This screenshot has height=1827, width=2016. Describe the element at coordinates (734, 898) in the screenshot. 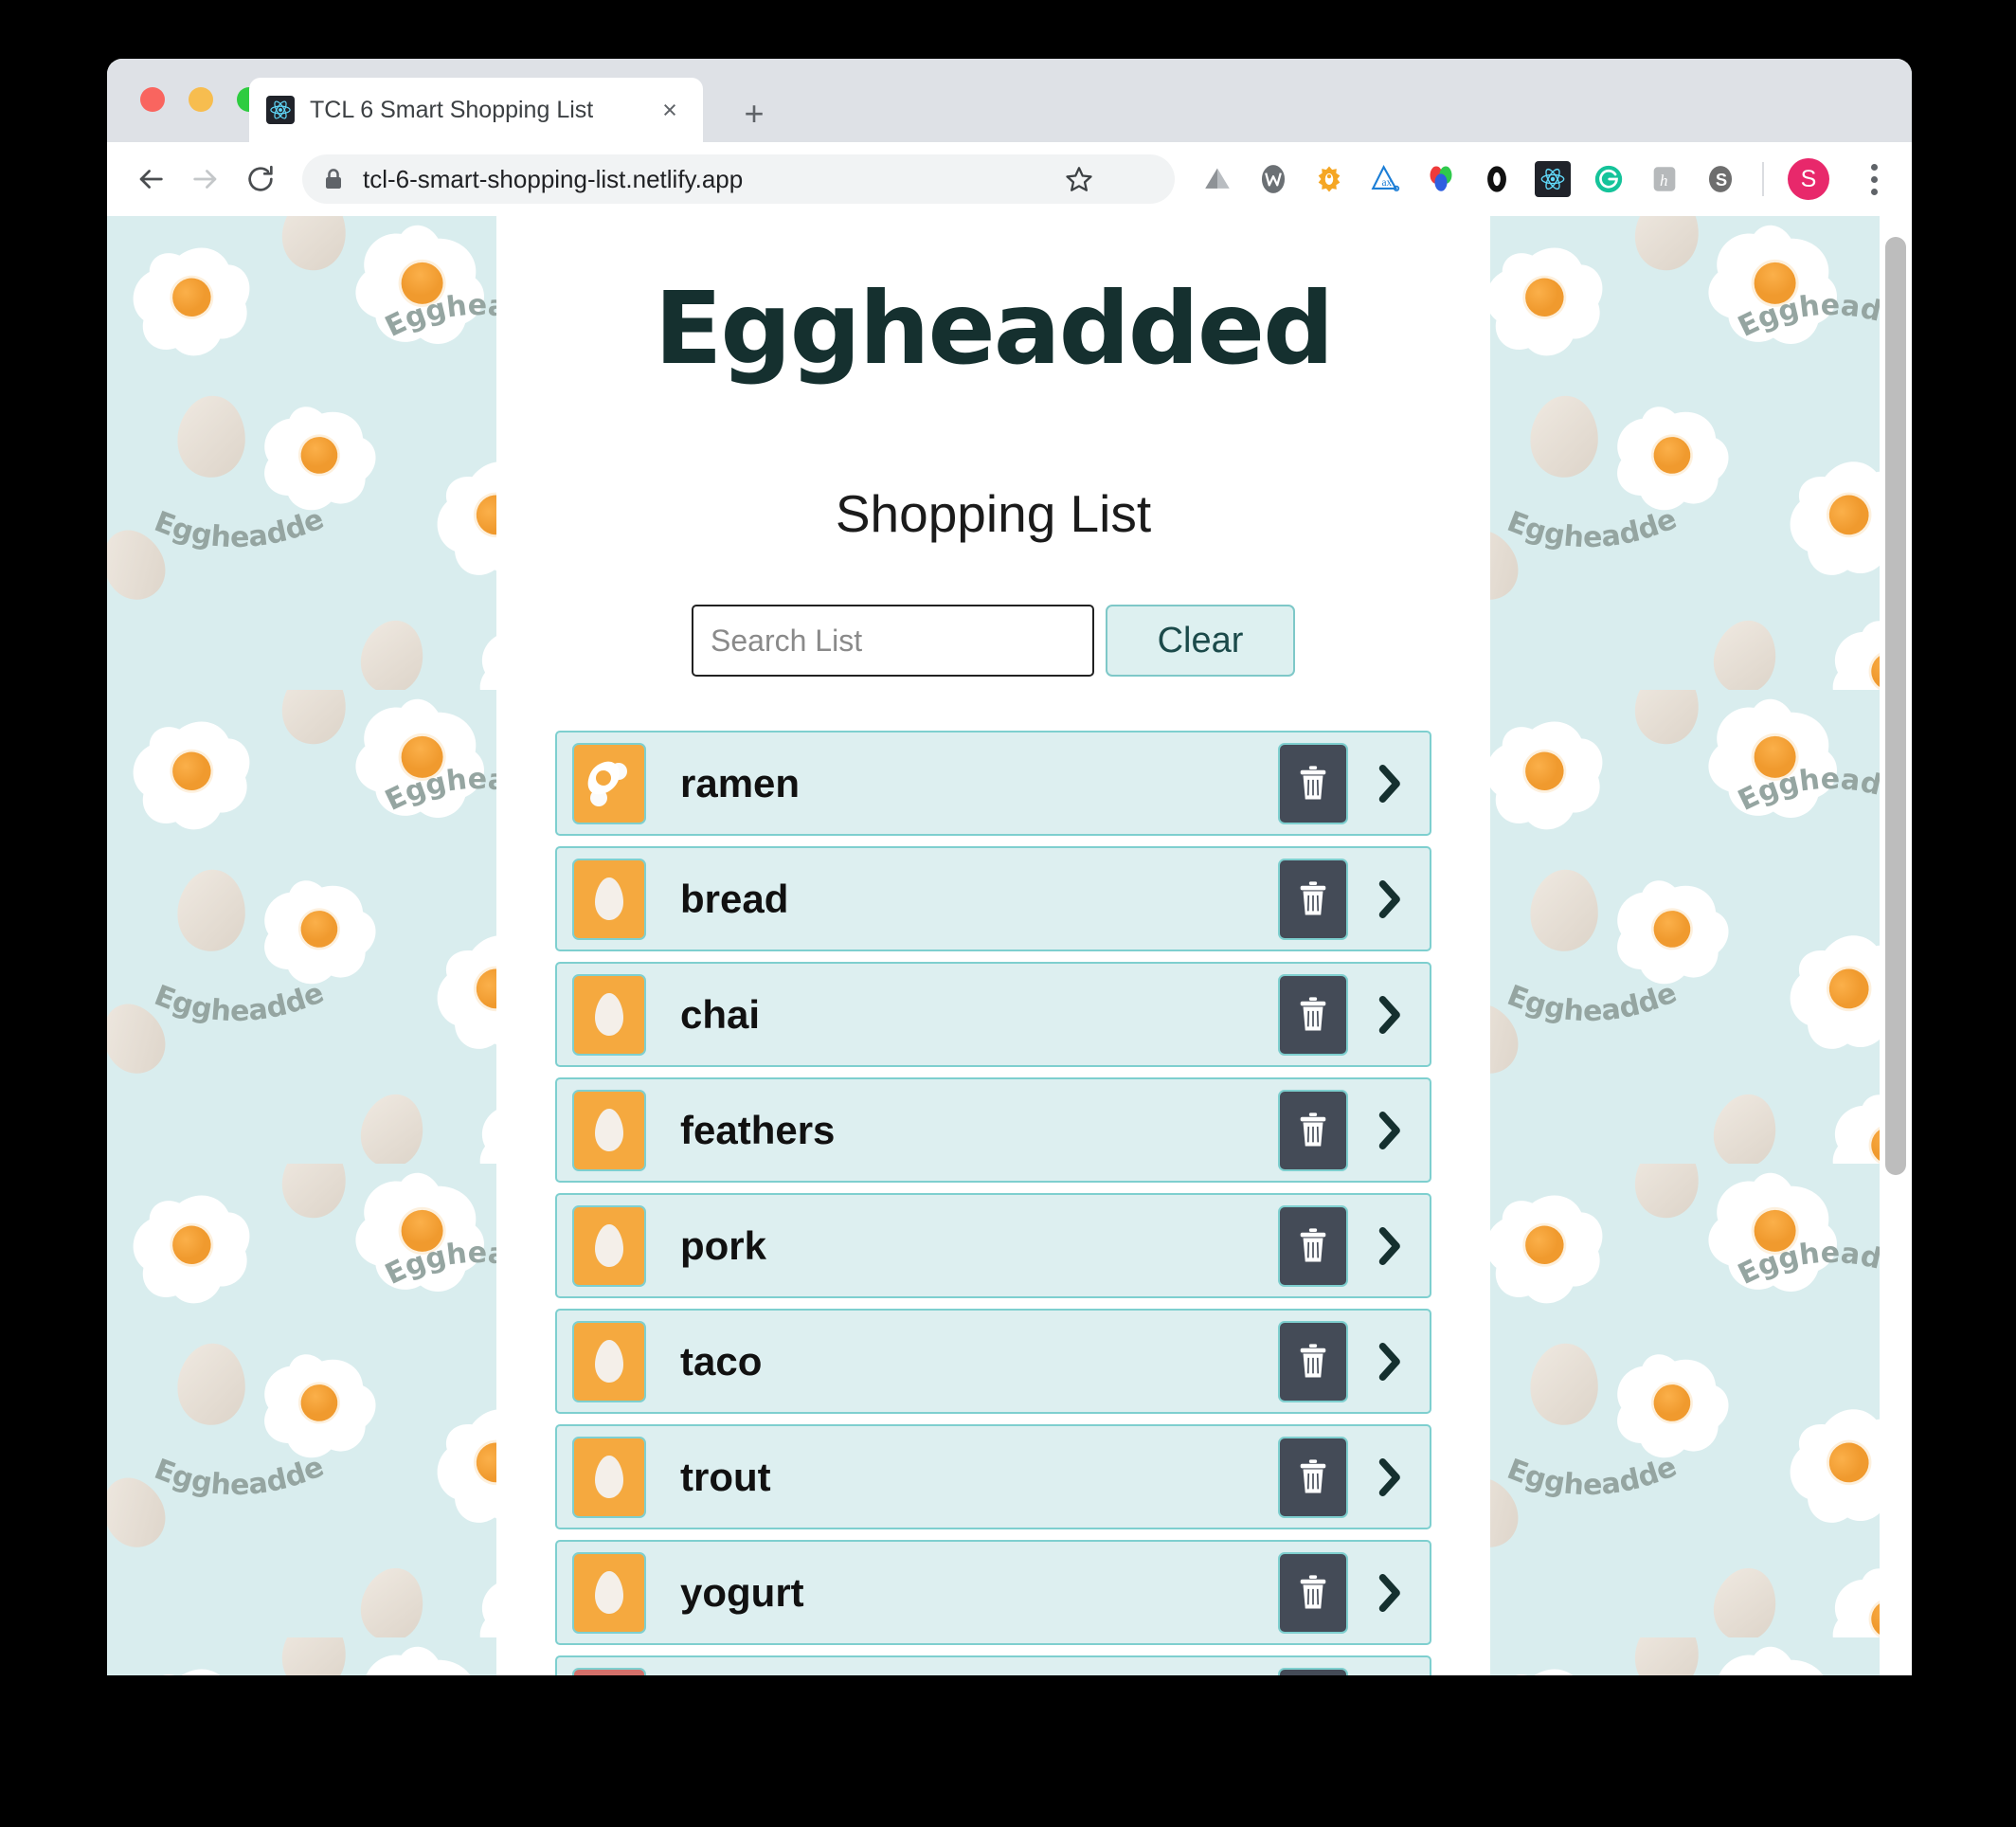

I see `shopping-list-item-label: bread` at that location.